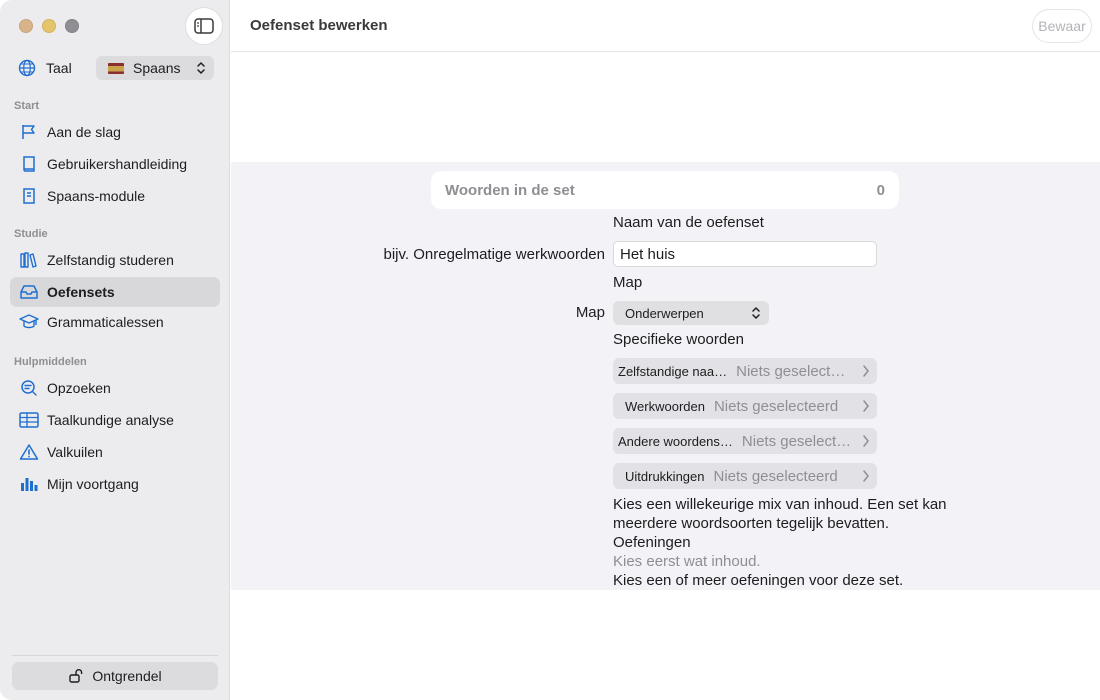 Image resolution: width=1100 pixels, height=700 pixels. What do you see at coordinates (880, 190) in the screenshot?
I see `words-in-set-count: 0` at bounding box center [880, 190].